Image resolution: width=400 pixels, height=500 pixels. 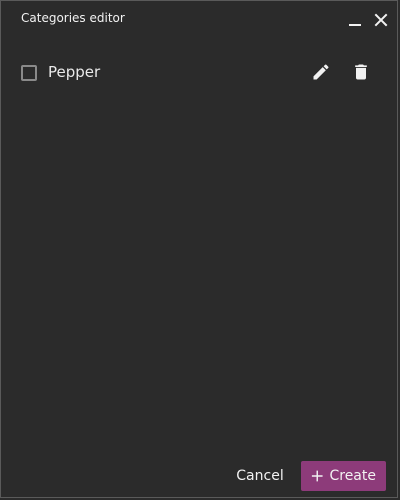 I want to click on minimize-icon, so click(x=355, y=25).